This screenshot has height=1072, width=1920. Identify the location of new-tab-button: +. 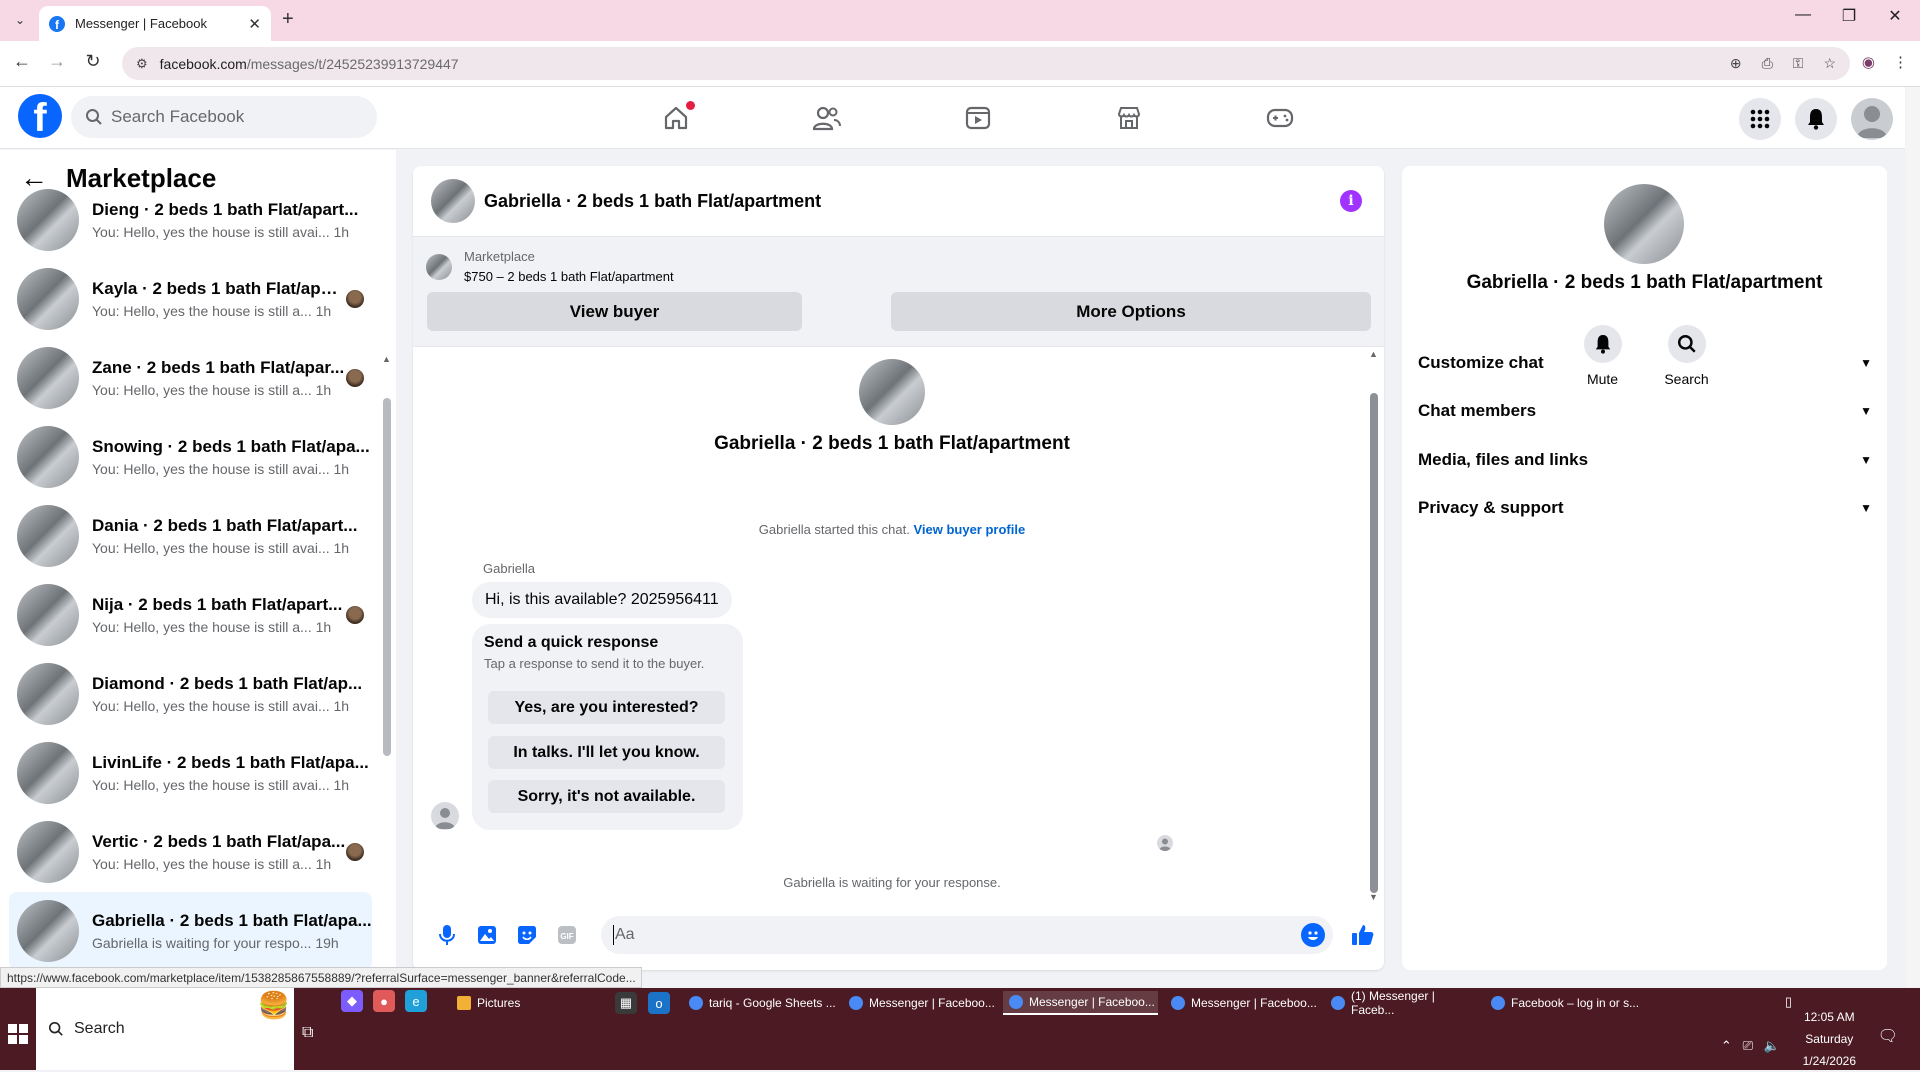
(288, 19).